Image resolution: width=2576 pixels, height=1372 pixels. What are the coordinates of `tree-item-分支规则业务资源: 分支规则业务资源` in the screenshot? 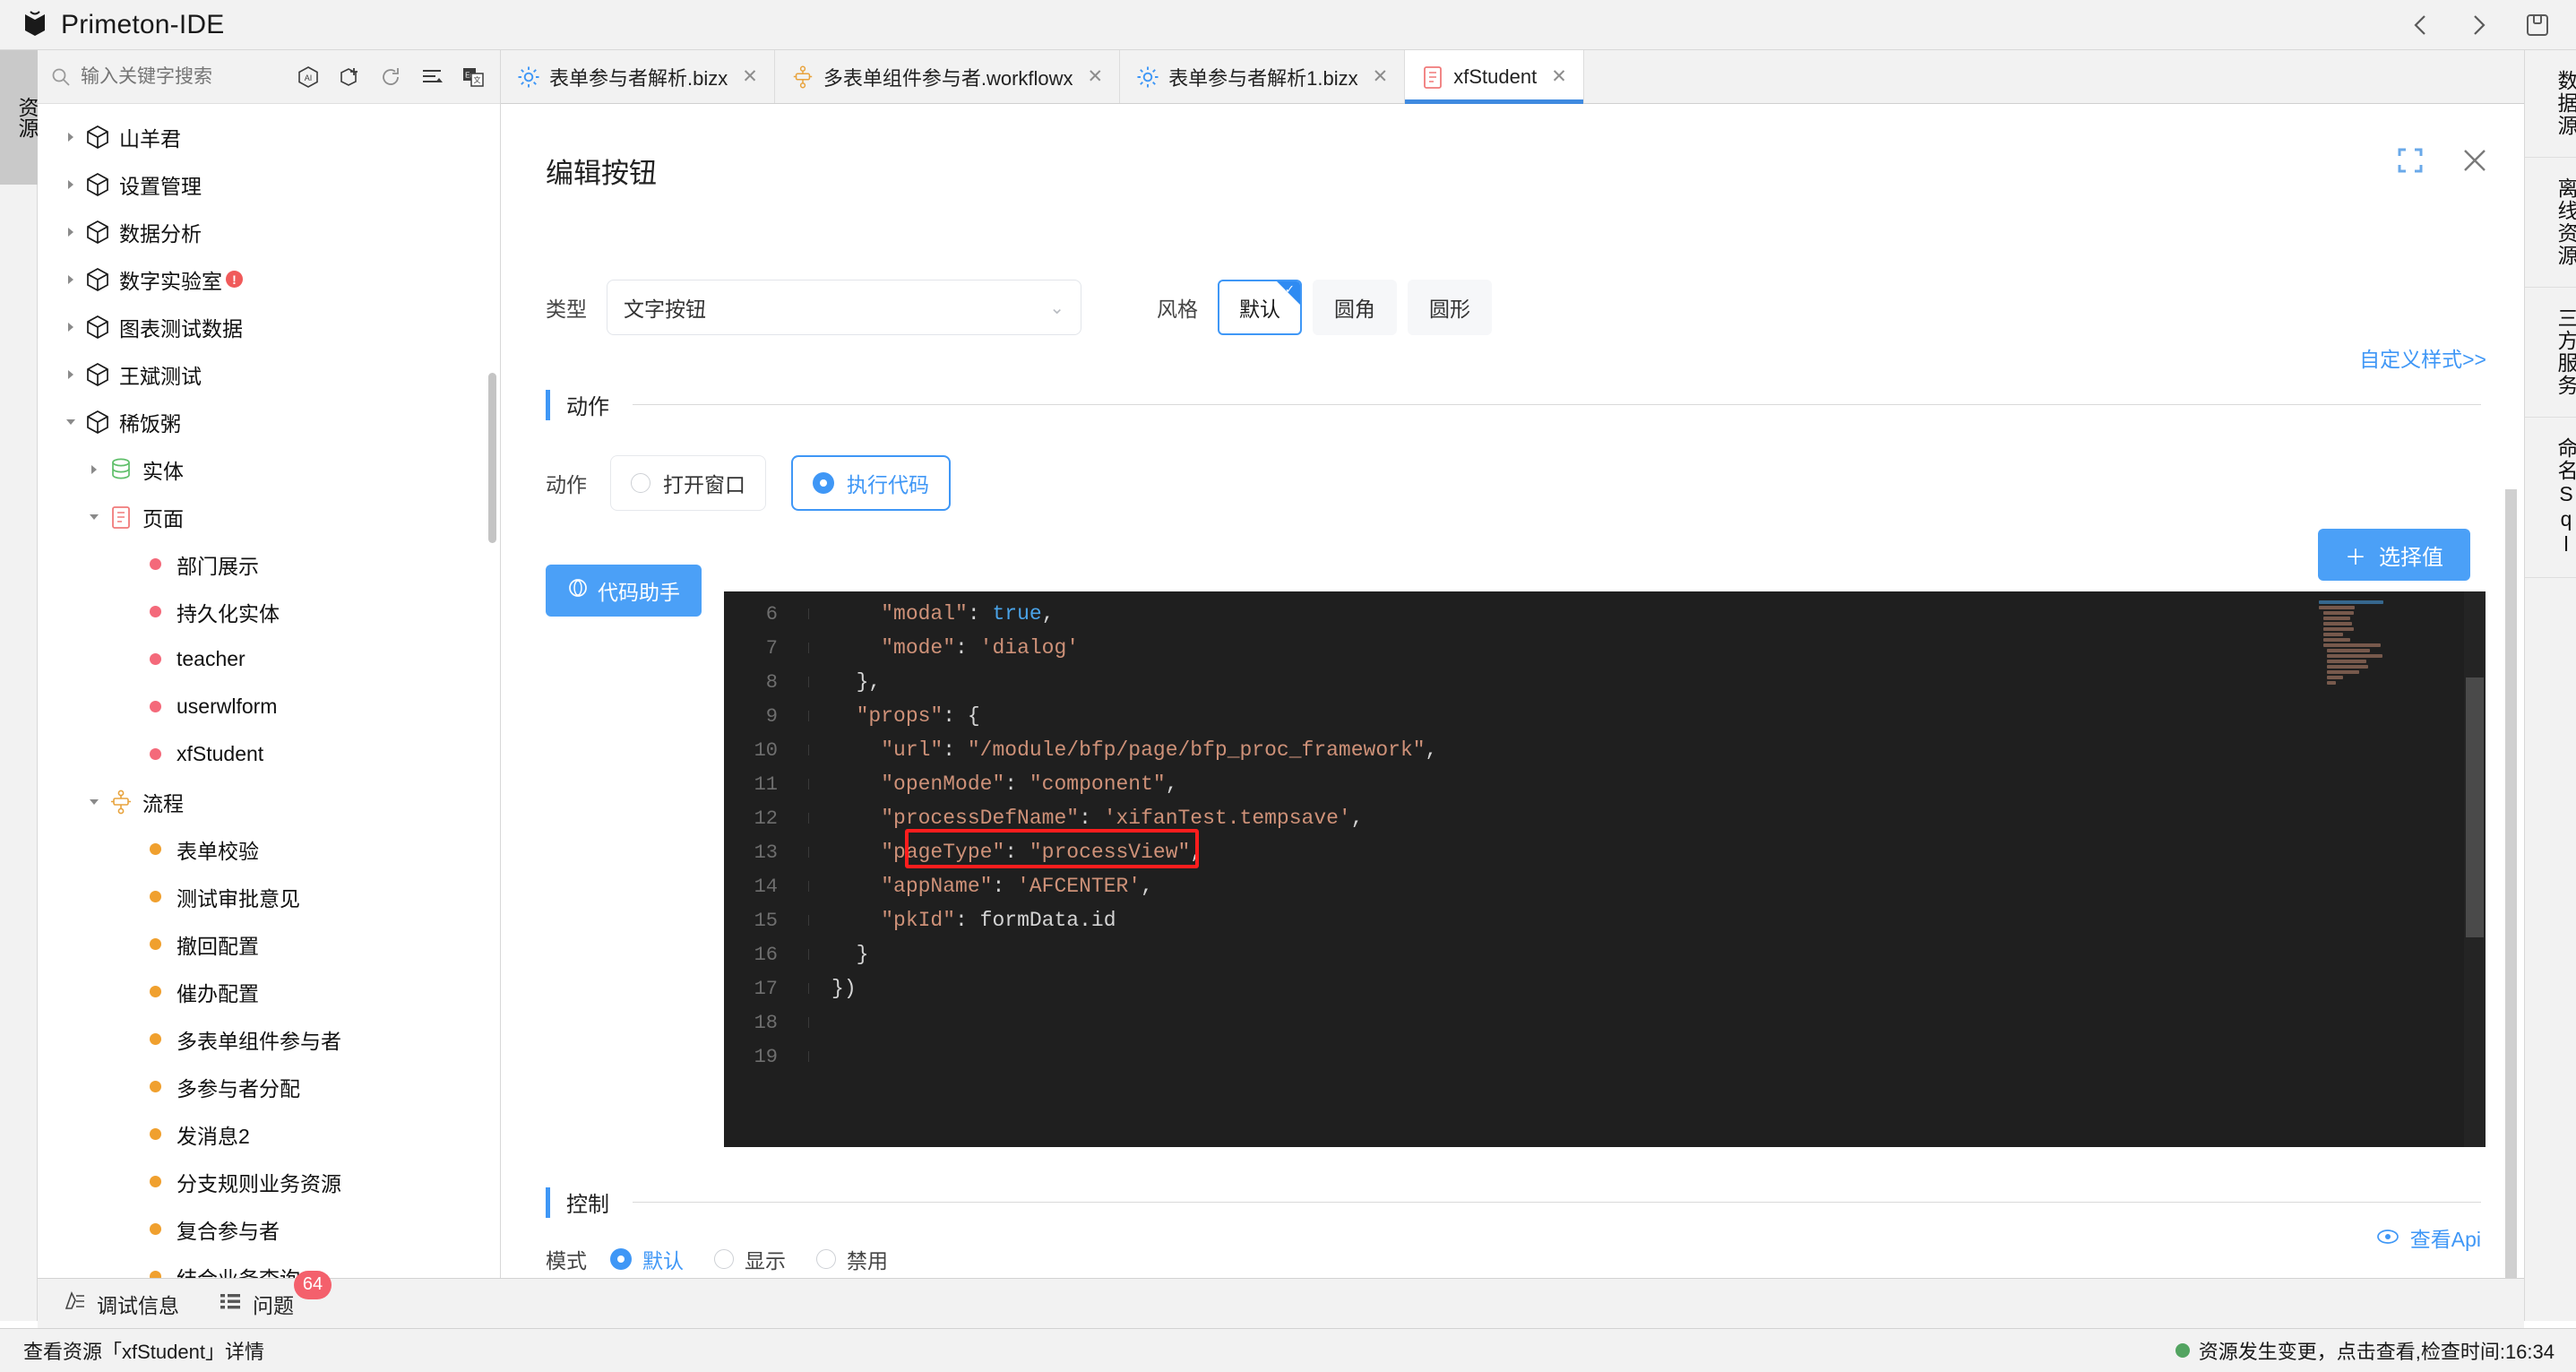 It's located at (269, 1181).